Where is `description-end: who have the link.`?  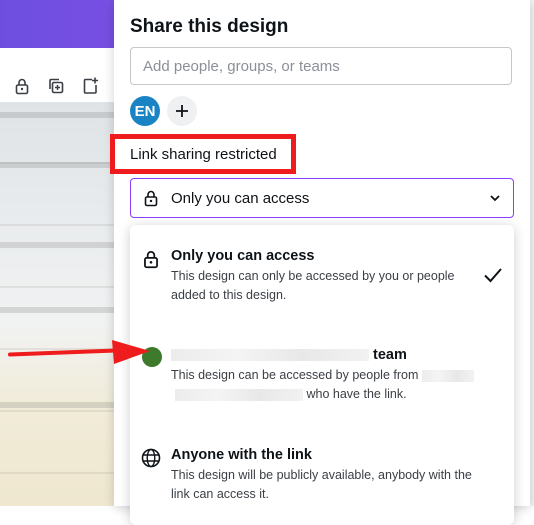
description-end: who have the link. is located at coordinates (356, 394).